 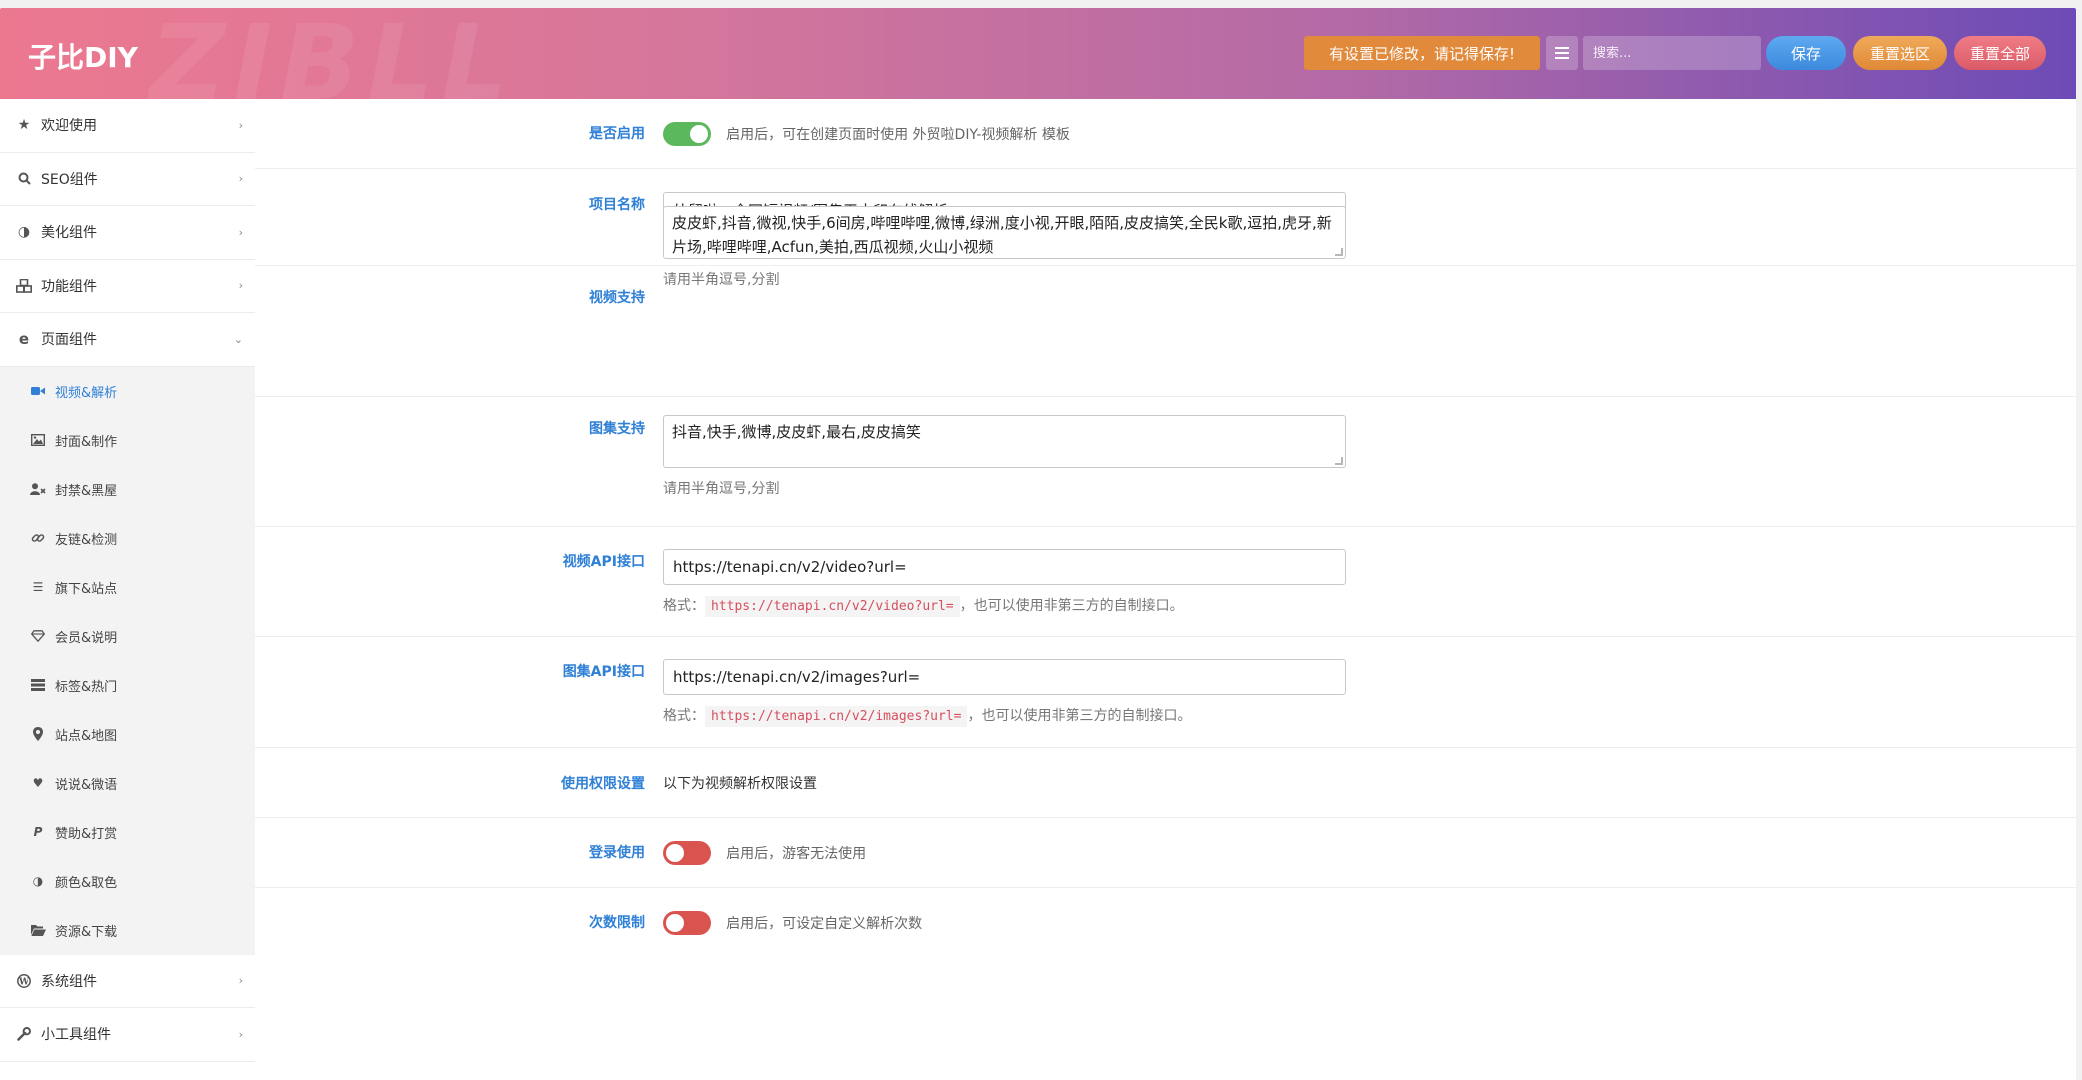 What do you see at coordinates (796, 432) in the screenshot?
I see `image-support-text: 抖音,快手,微博,皮皮虾,最右,皮皮搞笑` at bounding box center [796, 432].